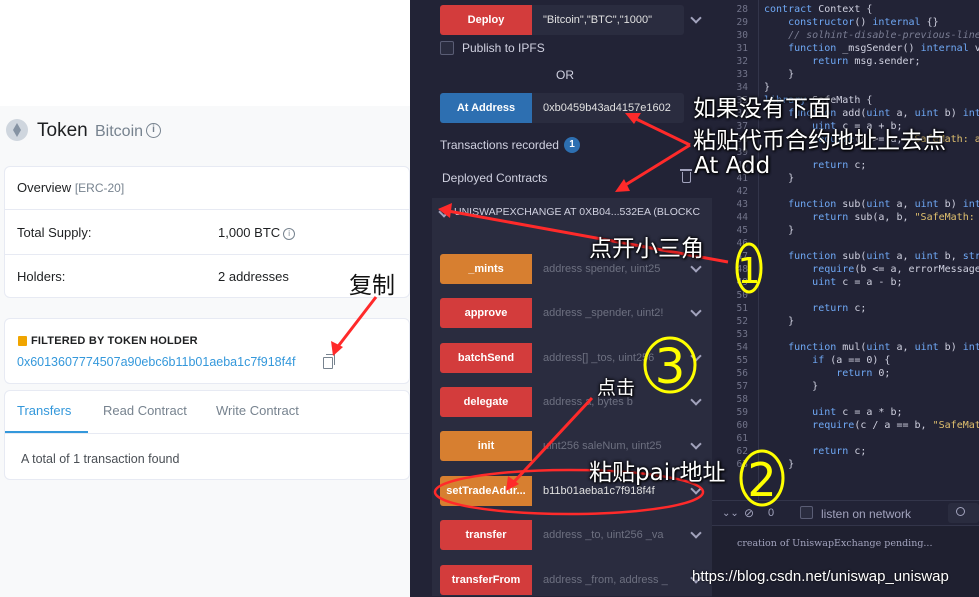  What do you see at coordinates (486, 402) in the screenshot?
I see `function-button: delegate` at bounding box center [486, 402].